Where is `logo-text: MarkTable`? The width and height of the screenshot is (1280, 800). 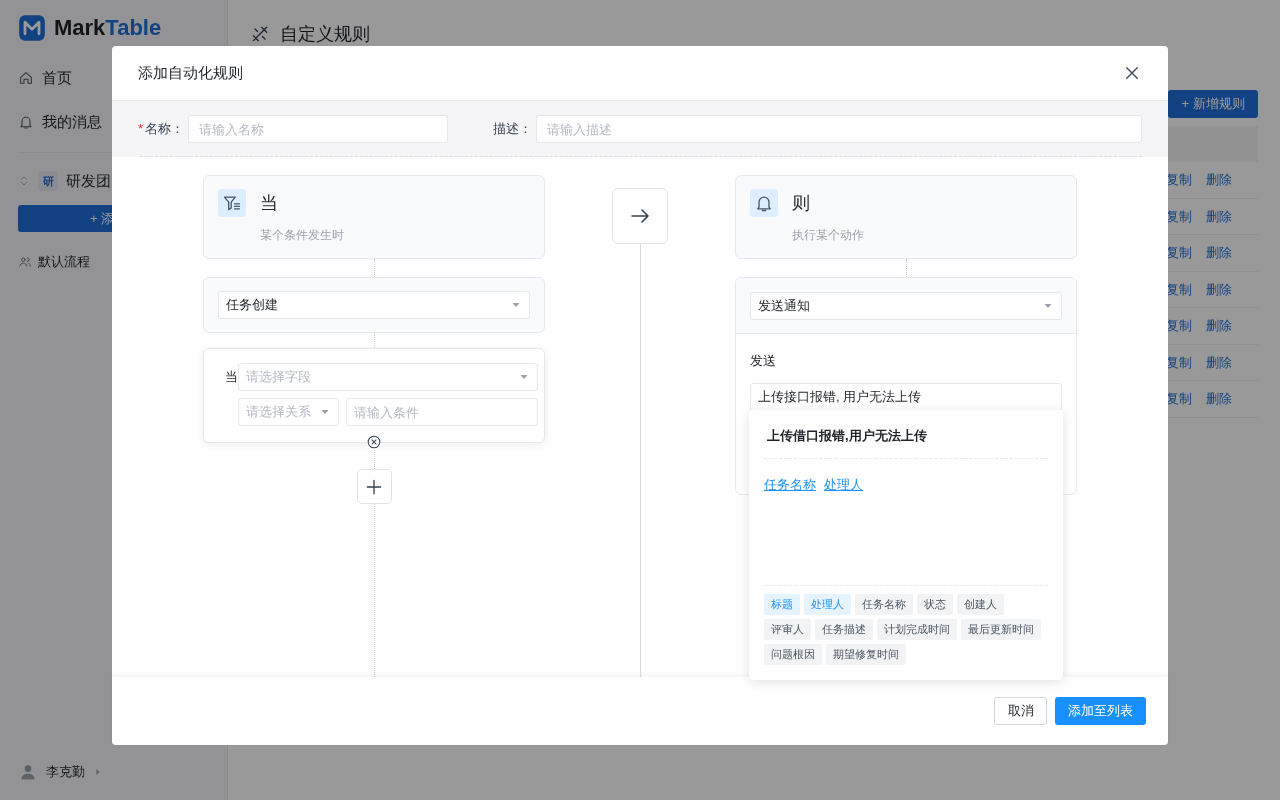 logo-text: MarkTable is located at coordinates (108, 28).